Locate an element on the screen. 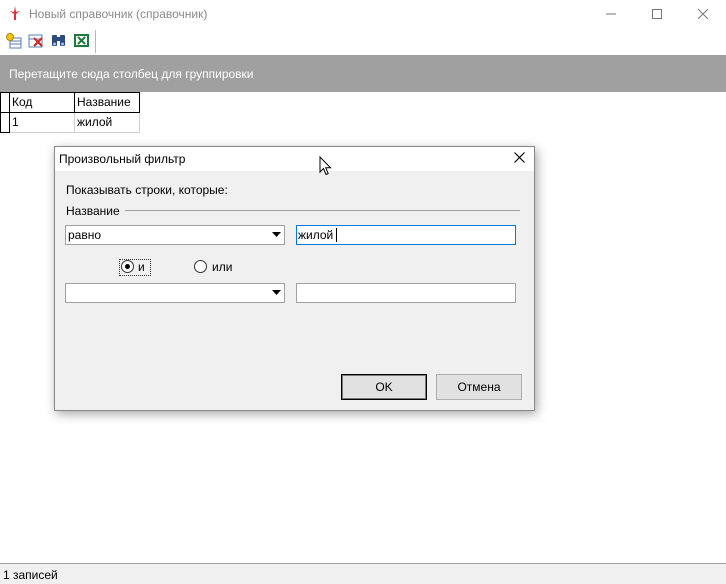 This screenshot has height=584, width=726. radio-and is located at coordinates (127, 266).